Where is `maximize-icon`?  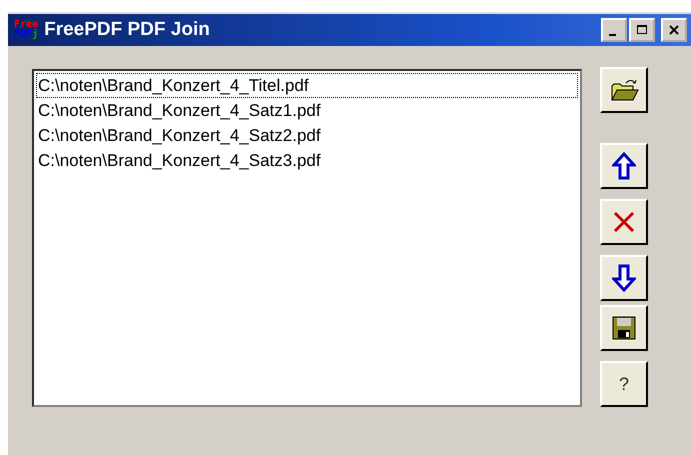
maximize-icon is located at coordinates (642, 30).